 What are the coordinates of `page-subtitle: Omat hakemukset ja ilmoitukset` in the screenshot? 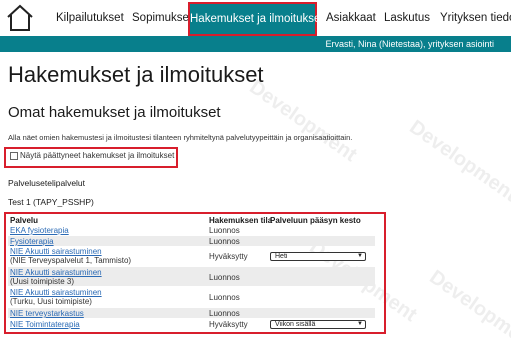 It's located at (114, 112).